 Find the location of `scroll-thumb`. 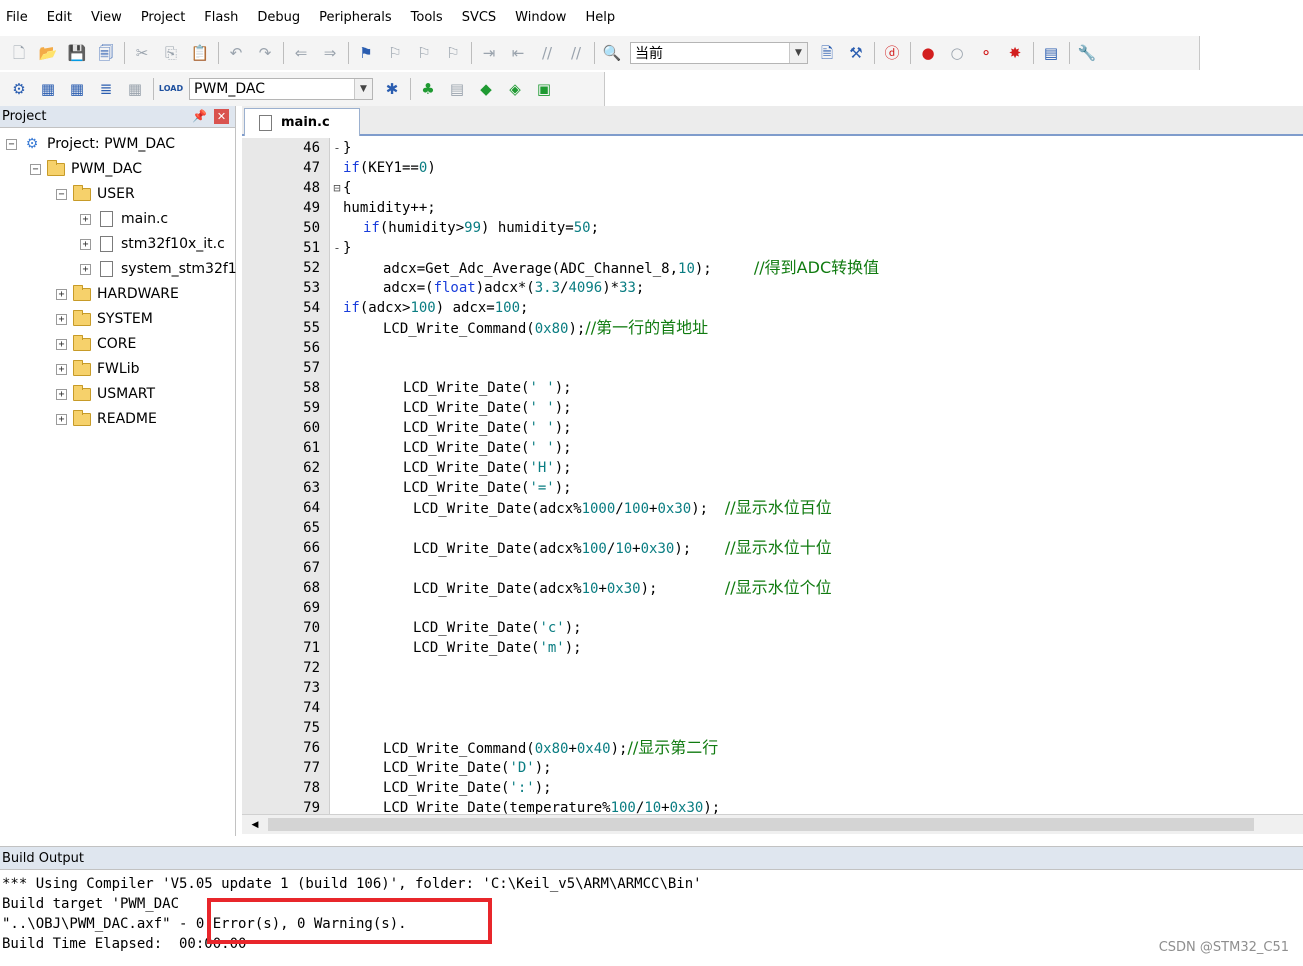

scroll-thumb is located at coordinates (761, 824).